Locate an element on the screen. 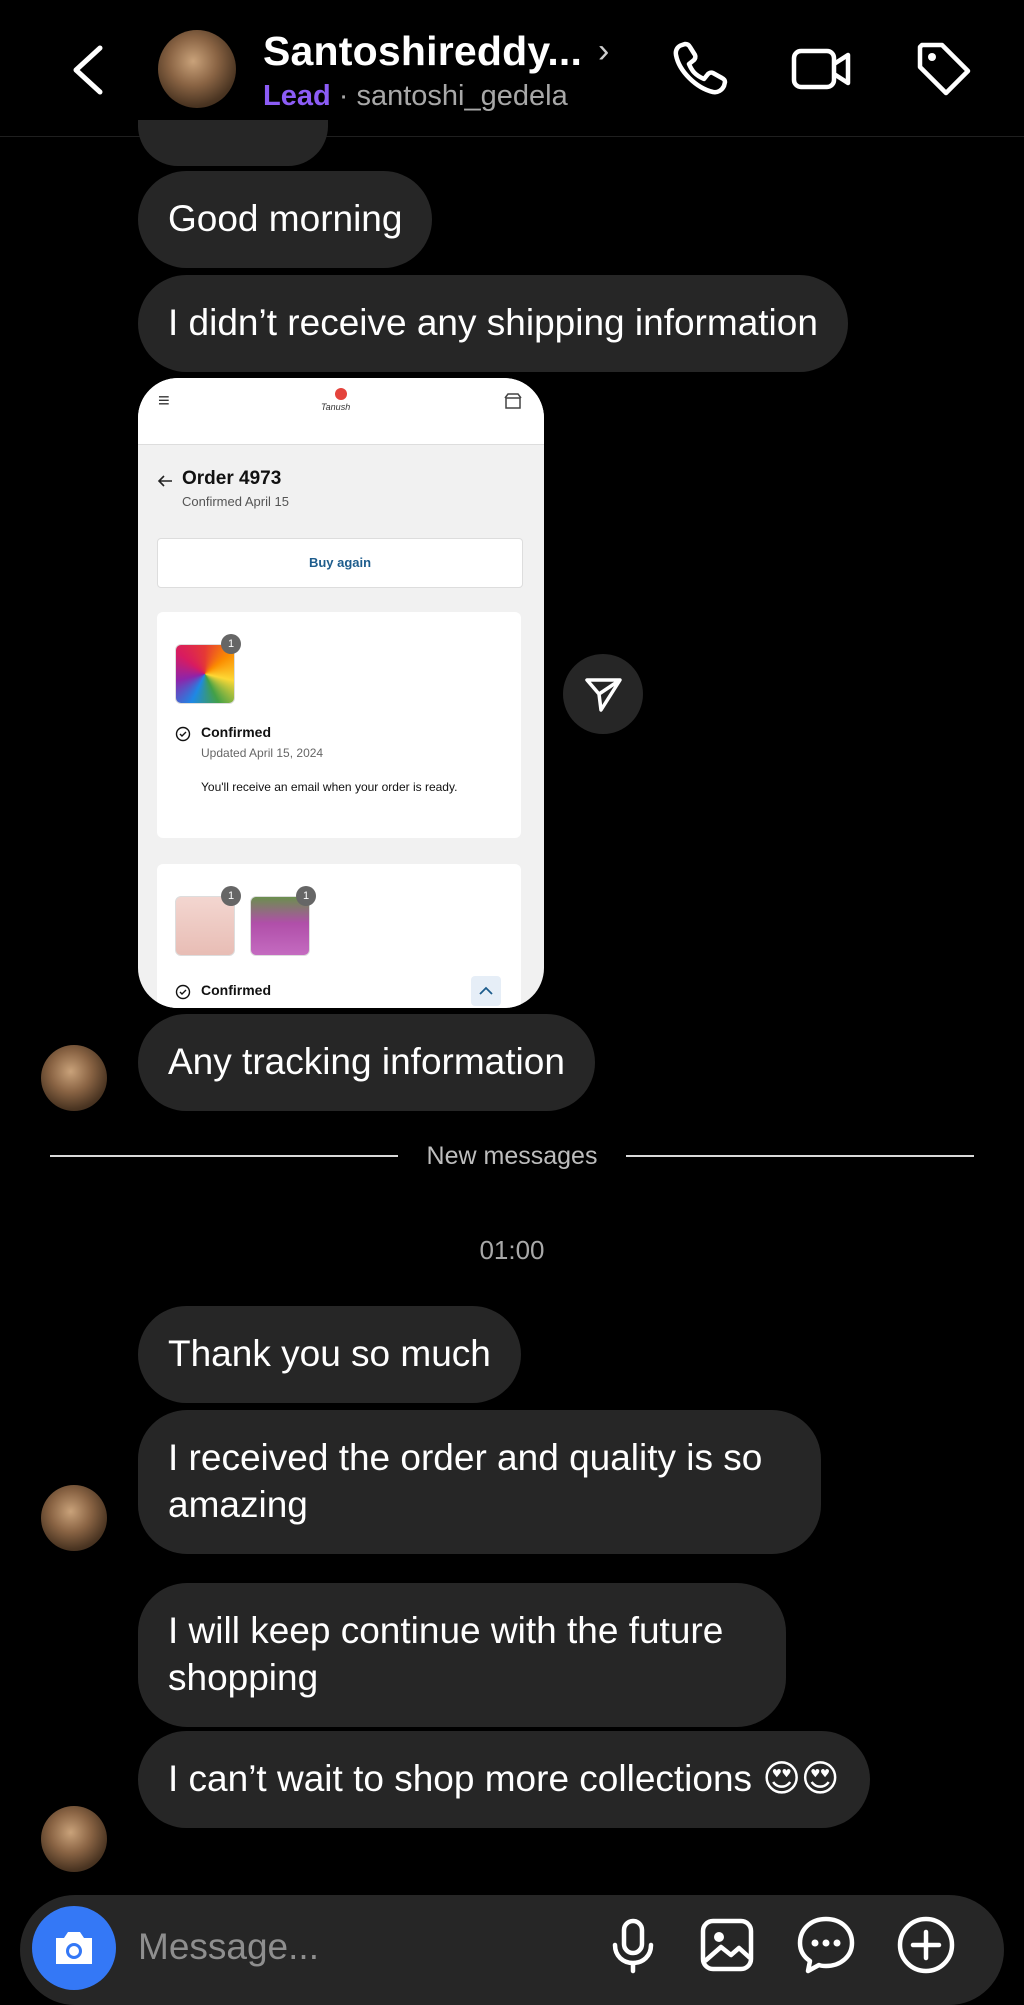 The image size is (1024, 2005). order-title: Order 4973 is located at coordinates (232, 478).